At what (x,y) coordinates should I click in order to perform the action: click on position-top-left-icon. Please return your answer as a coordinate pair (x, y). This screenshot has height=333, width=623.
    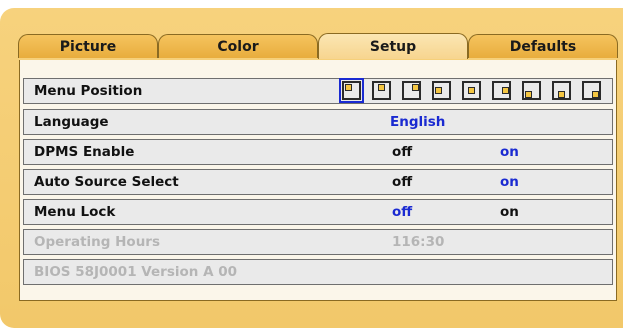
    Looking at the image, I should click on (351, 90).